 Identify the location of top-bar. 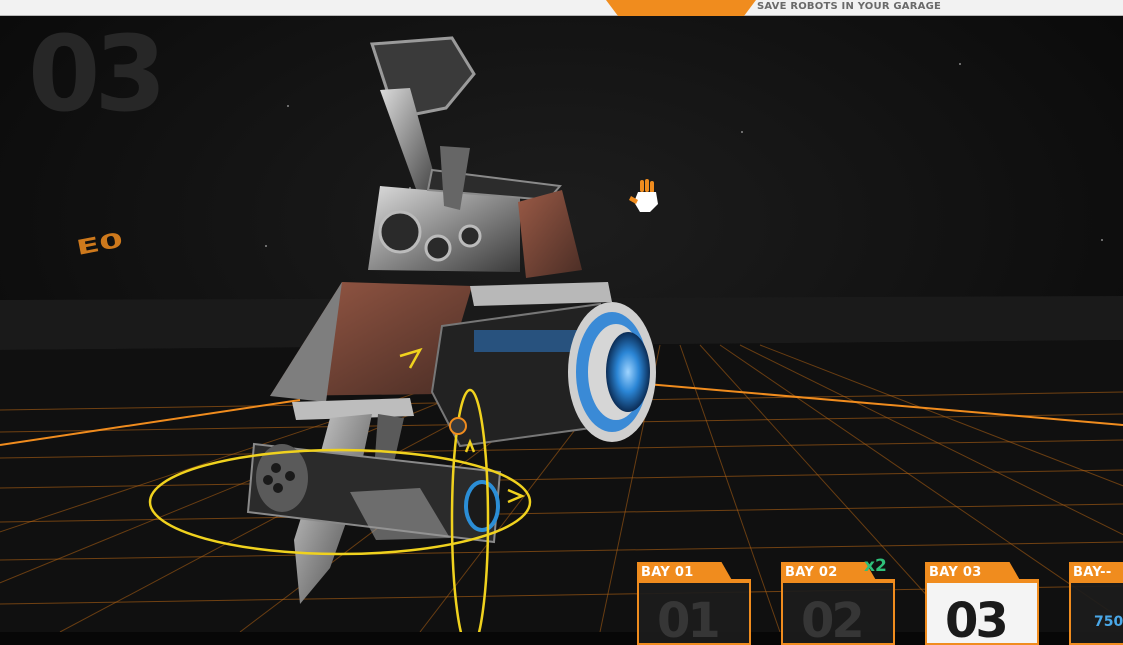
(561, 8).